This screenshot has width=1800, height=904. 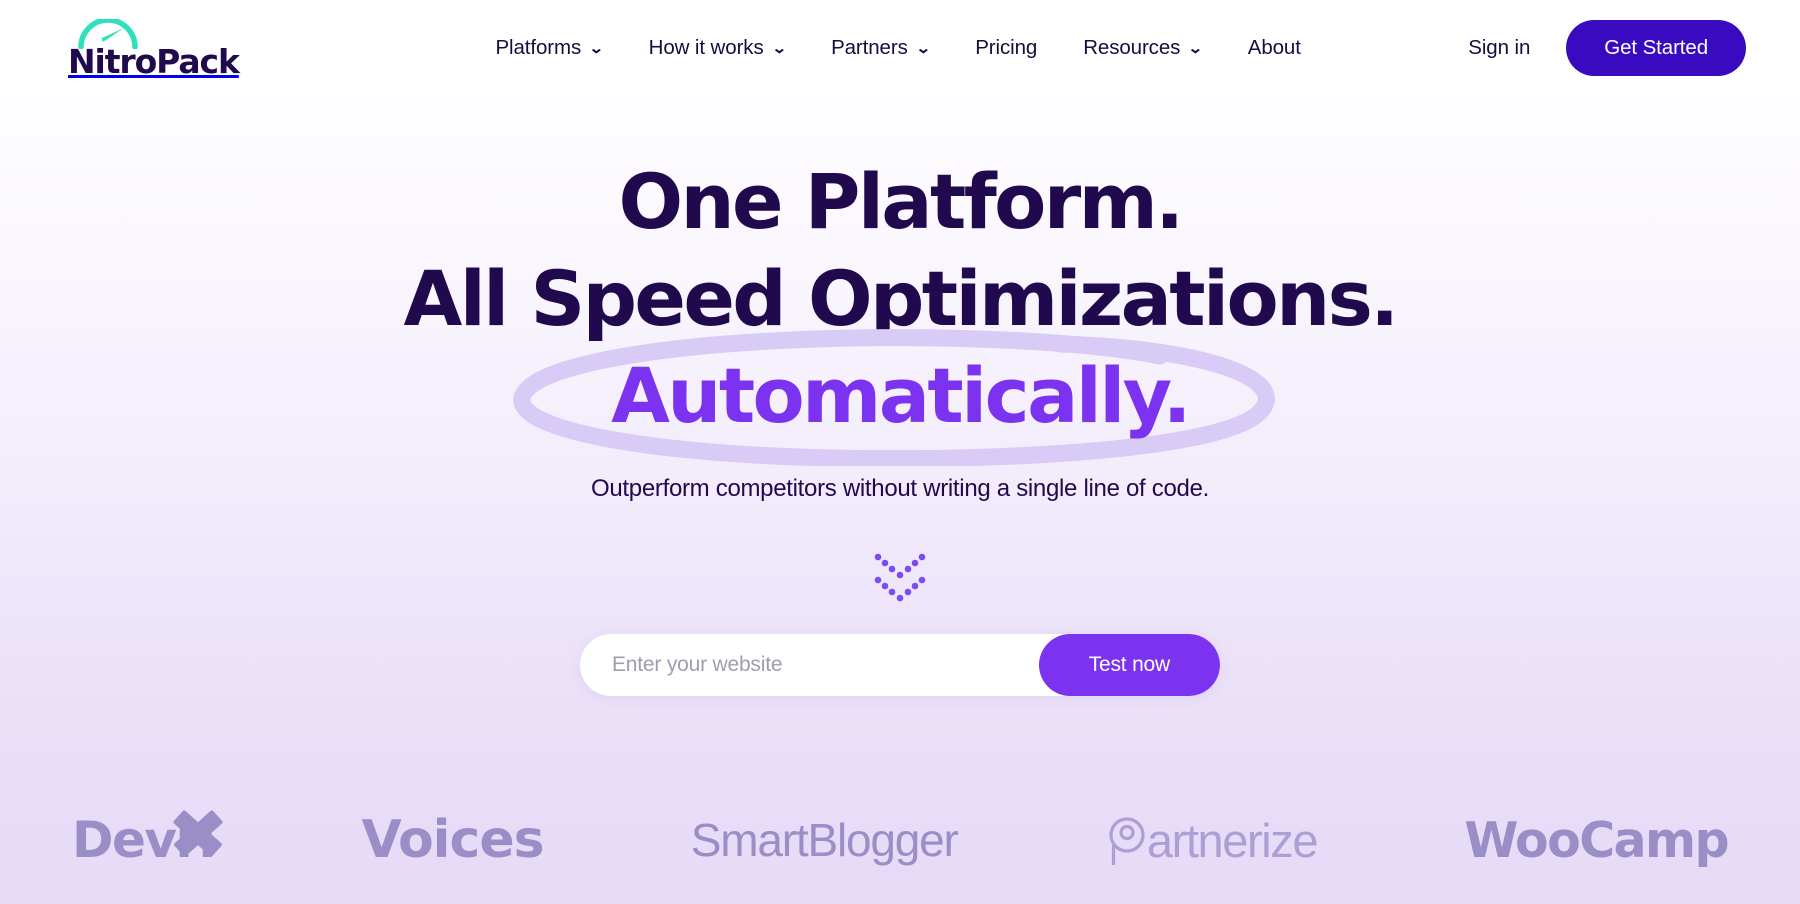 I want to click on client-logo-devrix: Devri, so click(x=147, y=840).